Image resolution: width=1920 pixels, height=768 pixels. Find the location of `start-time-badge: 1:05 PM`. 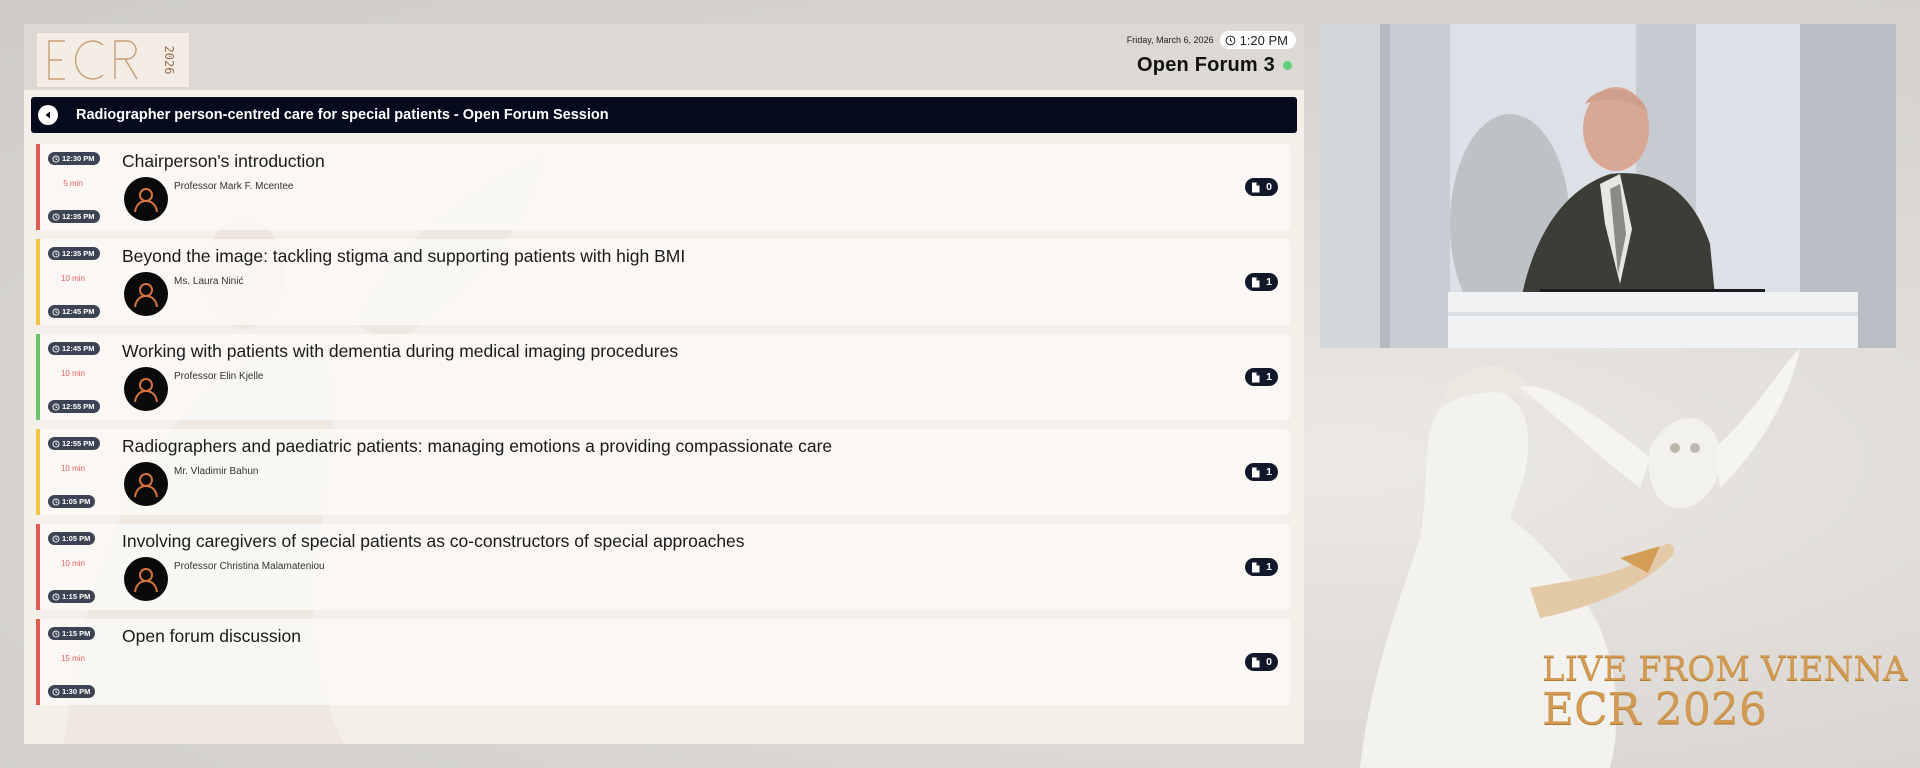

start-time-badge: 1:05 PM is located at coordinates (72, 538).